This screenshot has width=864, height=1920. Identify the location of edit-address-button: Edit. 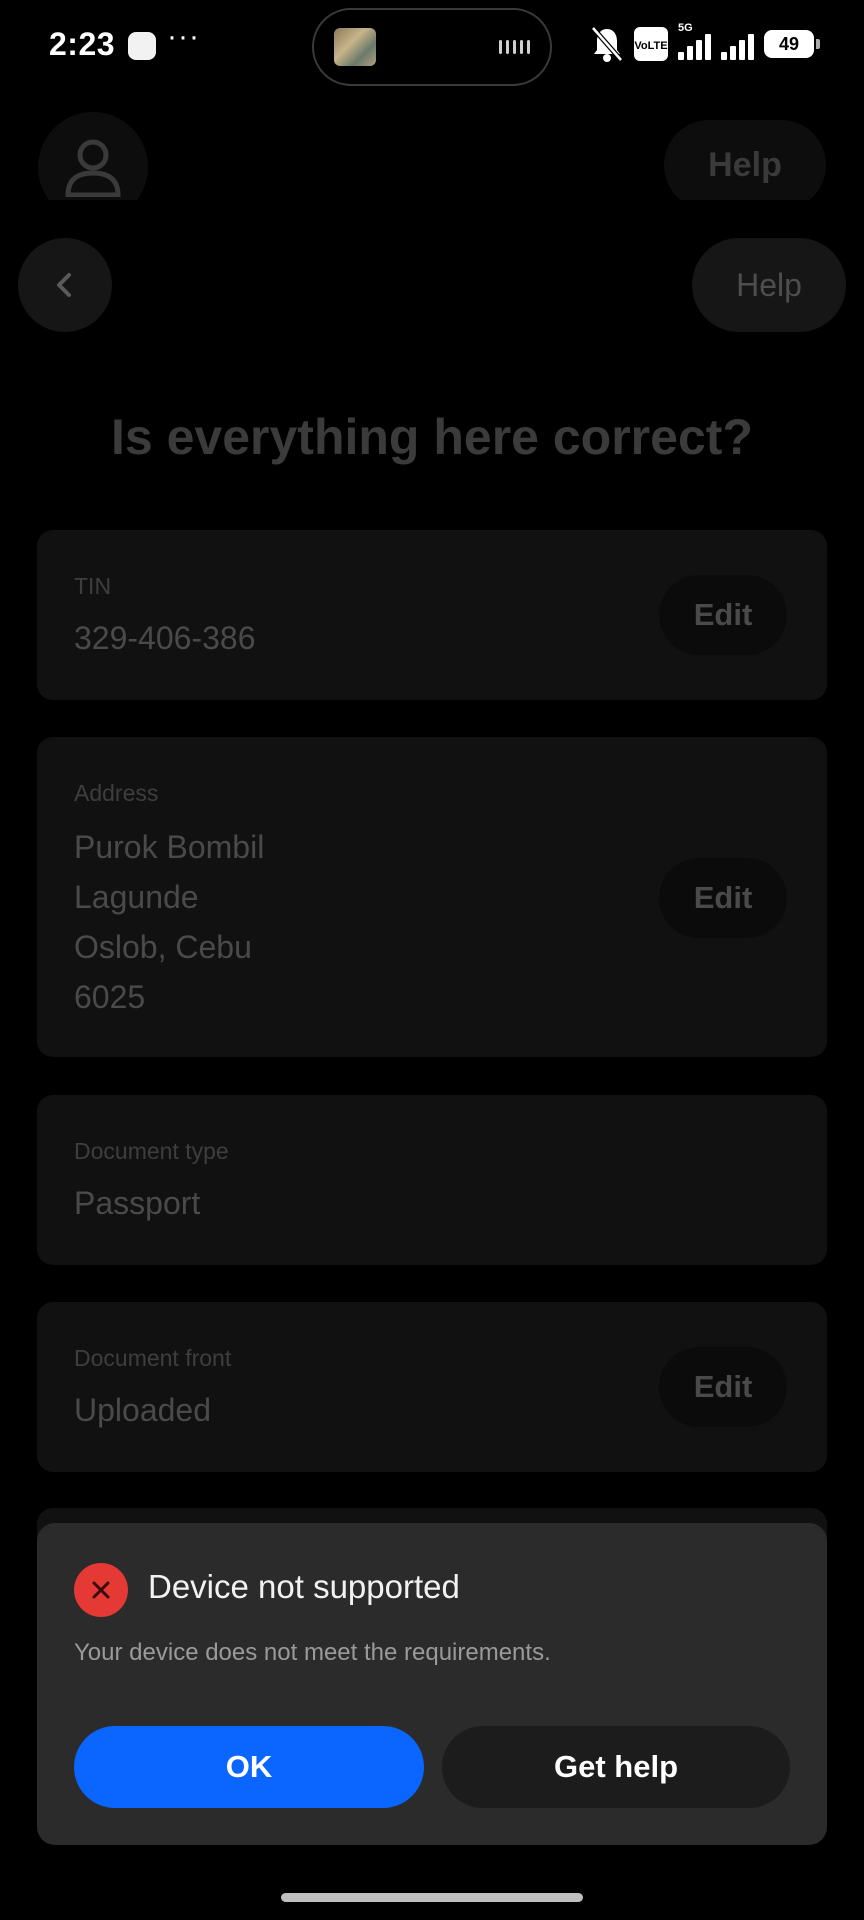
(723, 898).